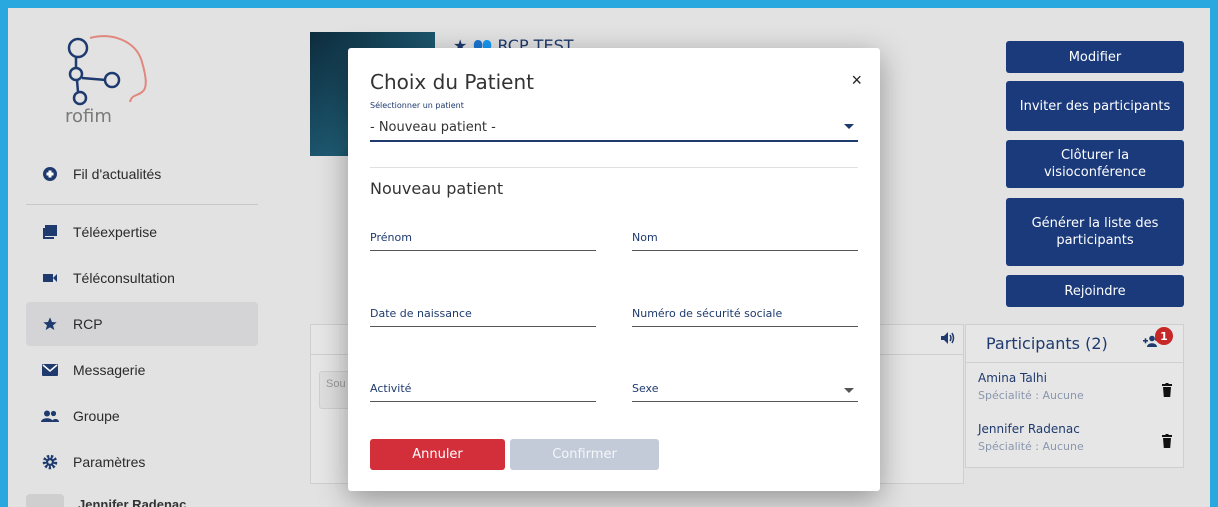  I want to click on gear-icon, so click(50, 462).